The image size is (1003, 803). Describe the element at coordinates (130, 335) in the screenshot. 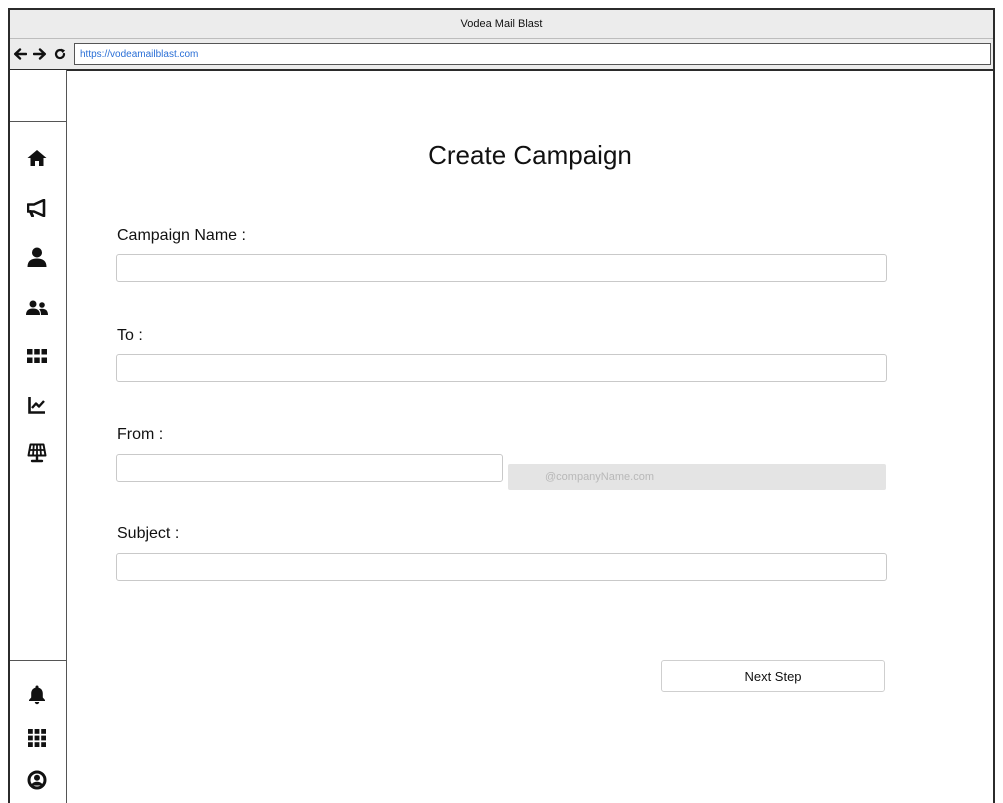

I see `to-label: To :` at that location.